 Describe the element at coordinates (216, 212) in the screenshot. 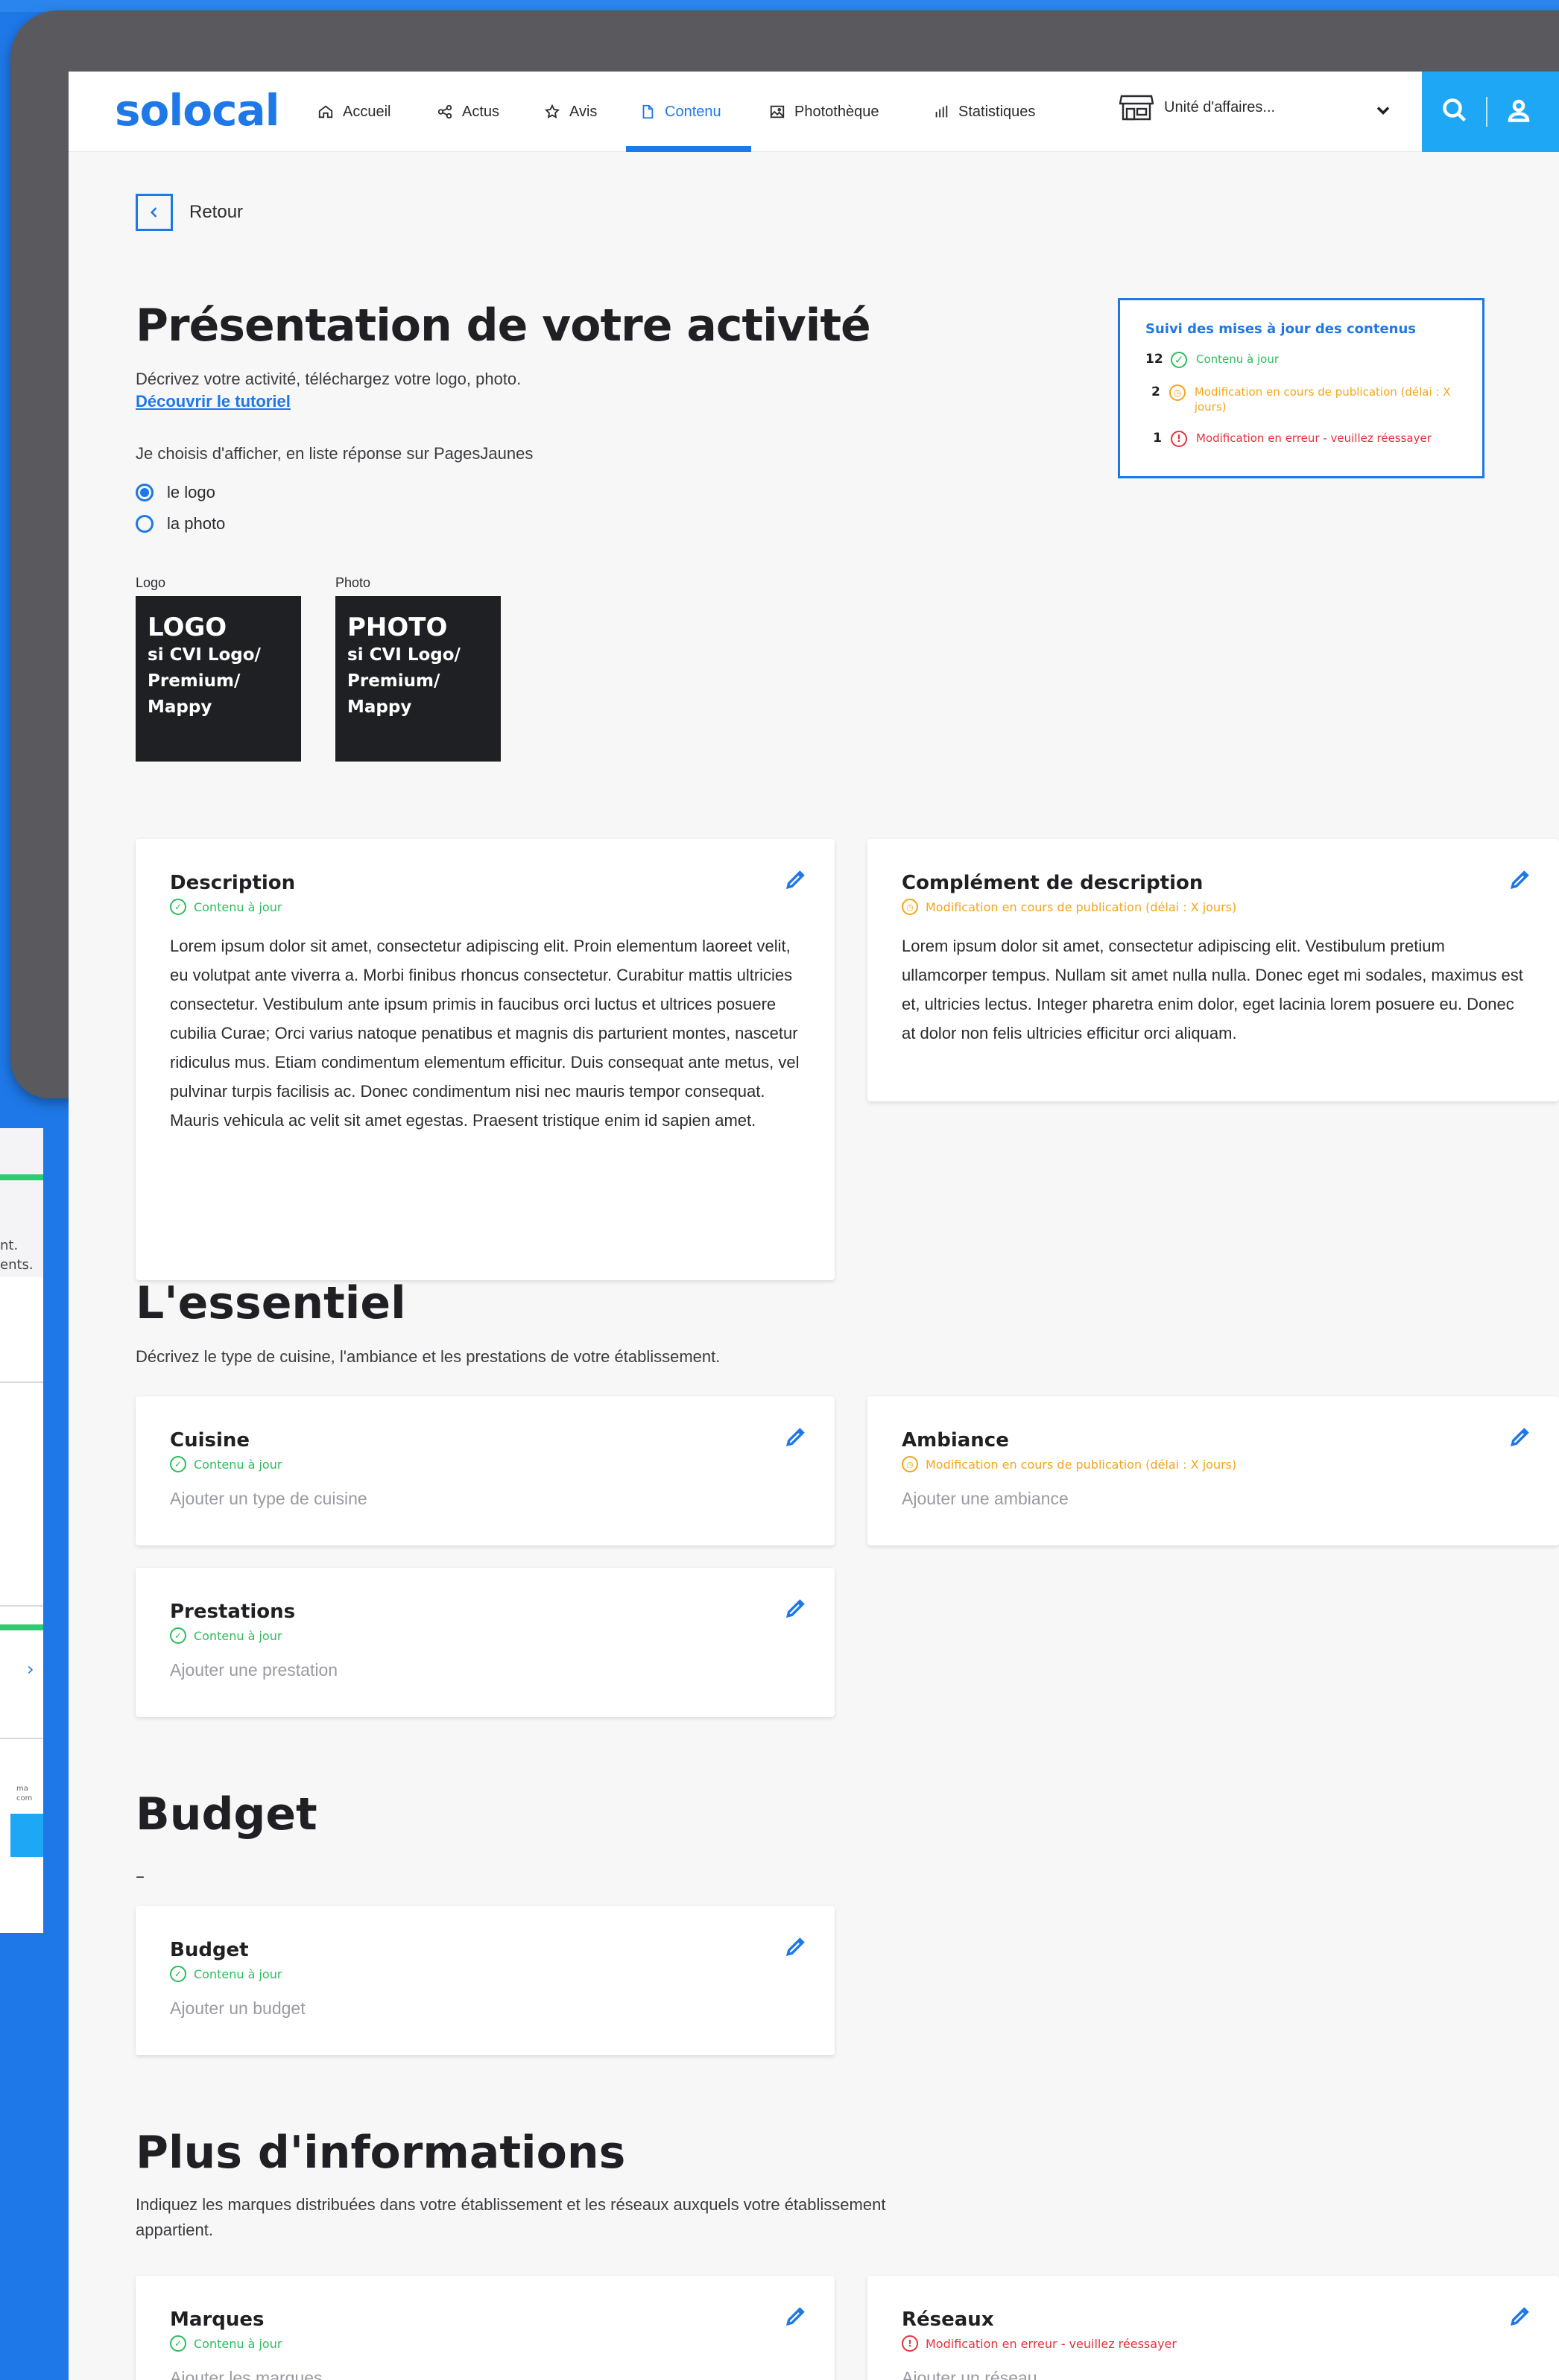

I see `back-label: Retour` at that location.